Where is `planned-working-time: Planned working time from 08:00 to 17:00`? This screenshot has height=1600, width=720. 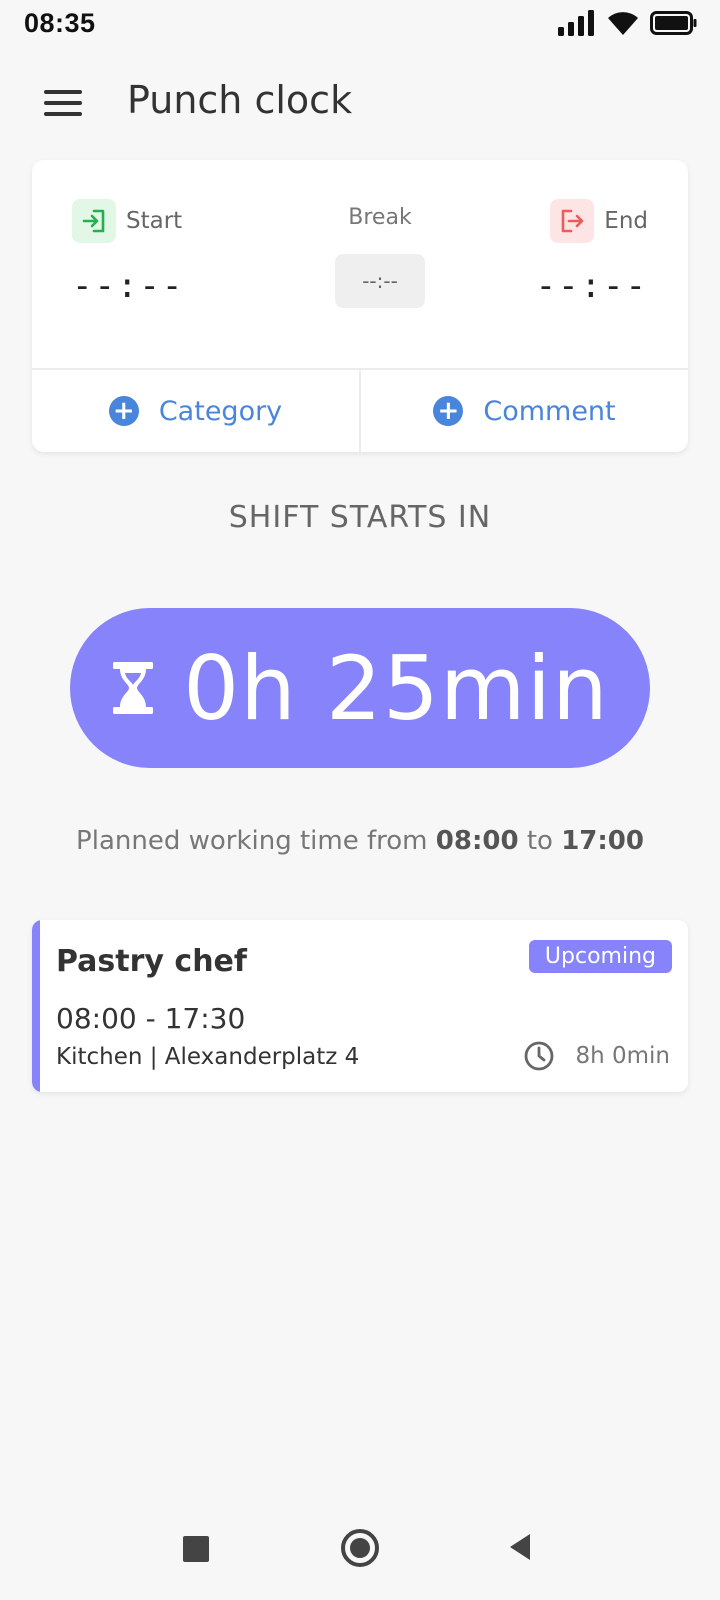
planned-working-time: Planned working time from 08:00 to 17:00 is located at coordinates (360, 841).